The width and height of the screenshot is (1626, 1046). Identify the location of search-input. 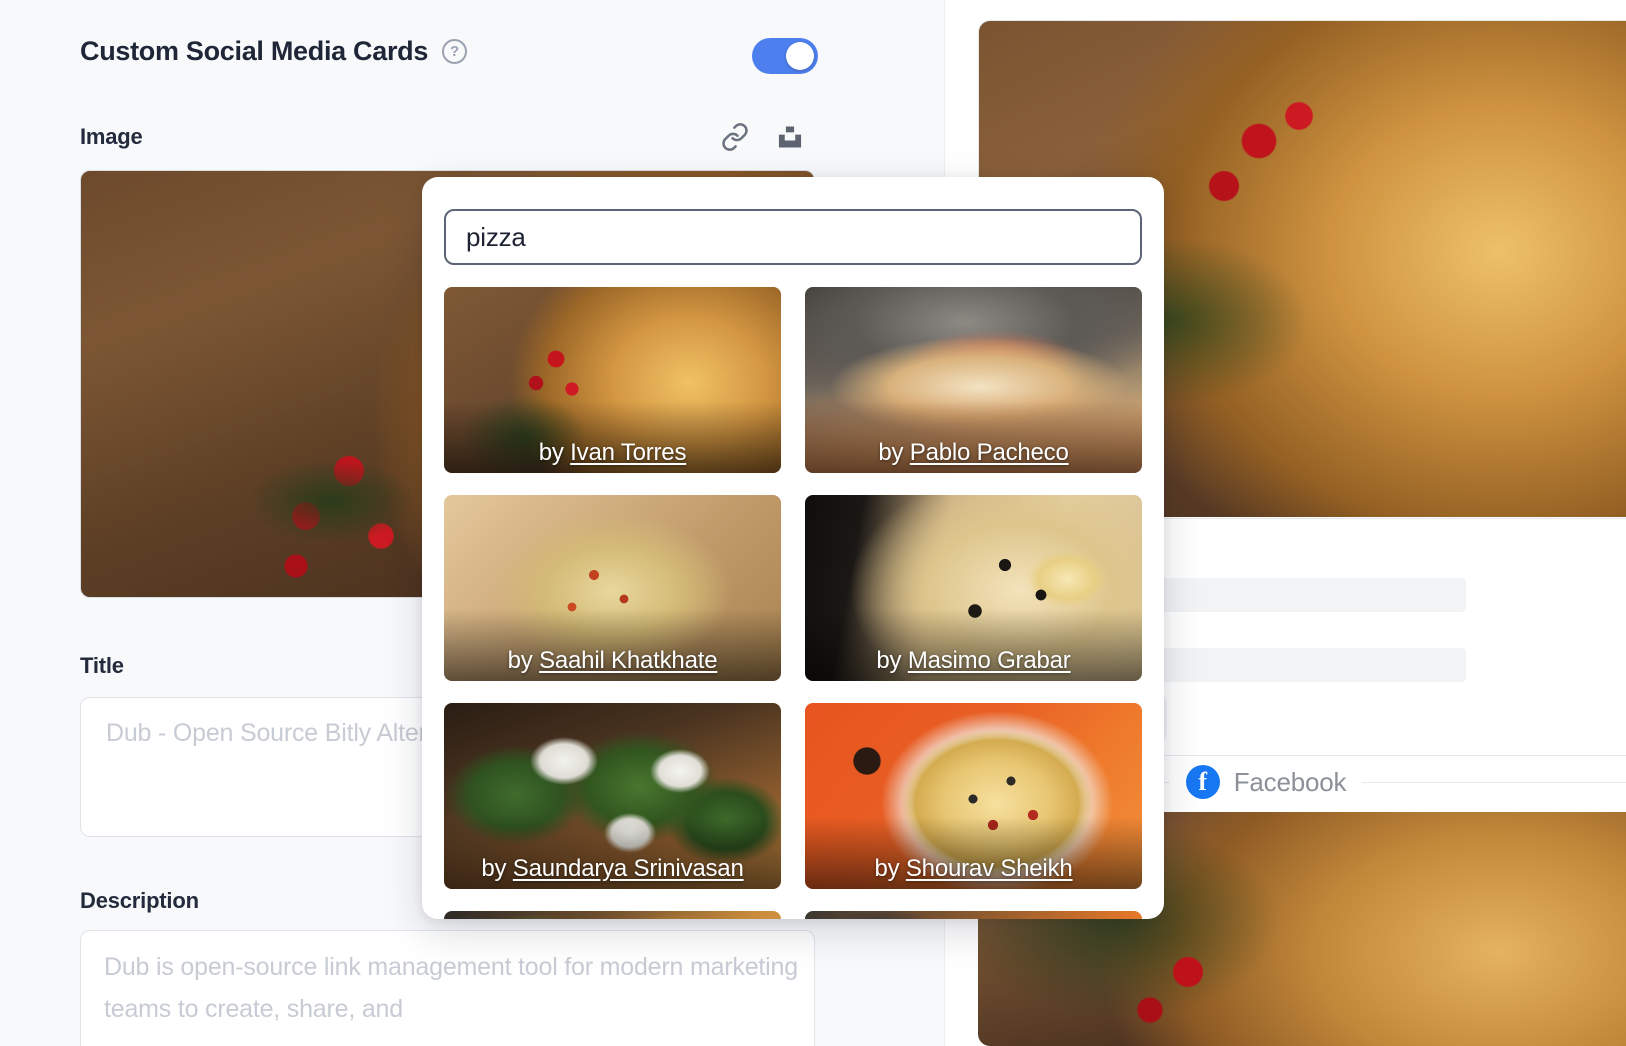
(793, 237).